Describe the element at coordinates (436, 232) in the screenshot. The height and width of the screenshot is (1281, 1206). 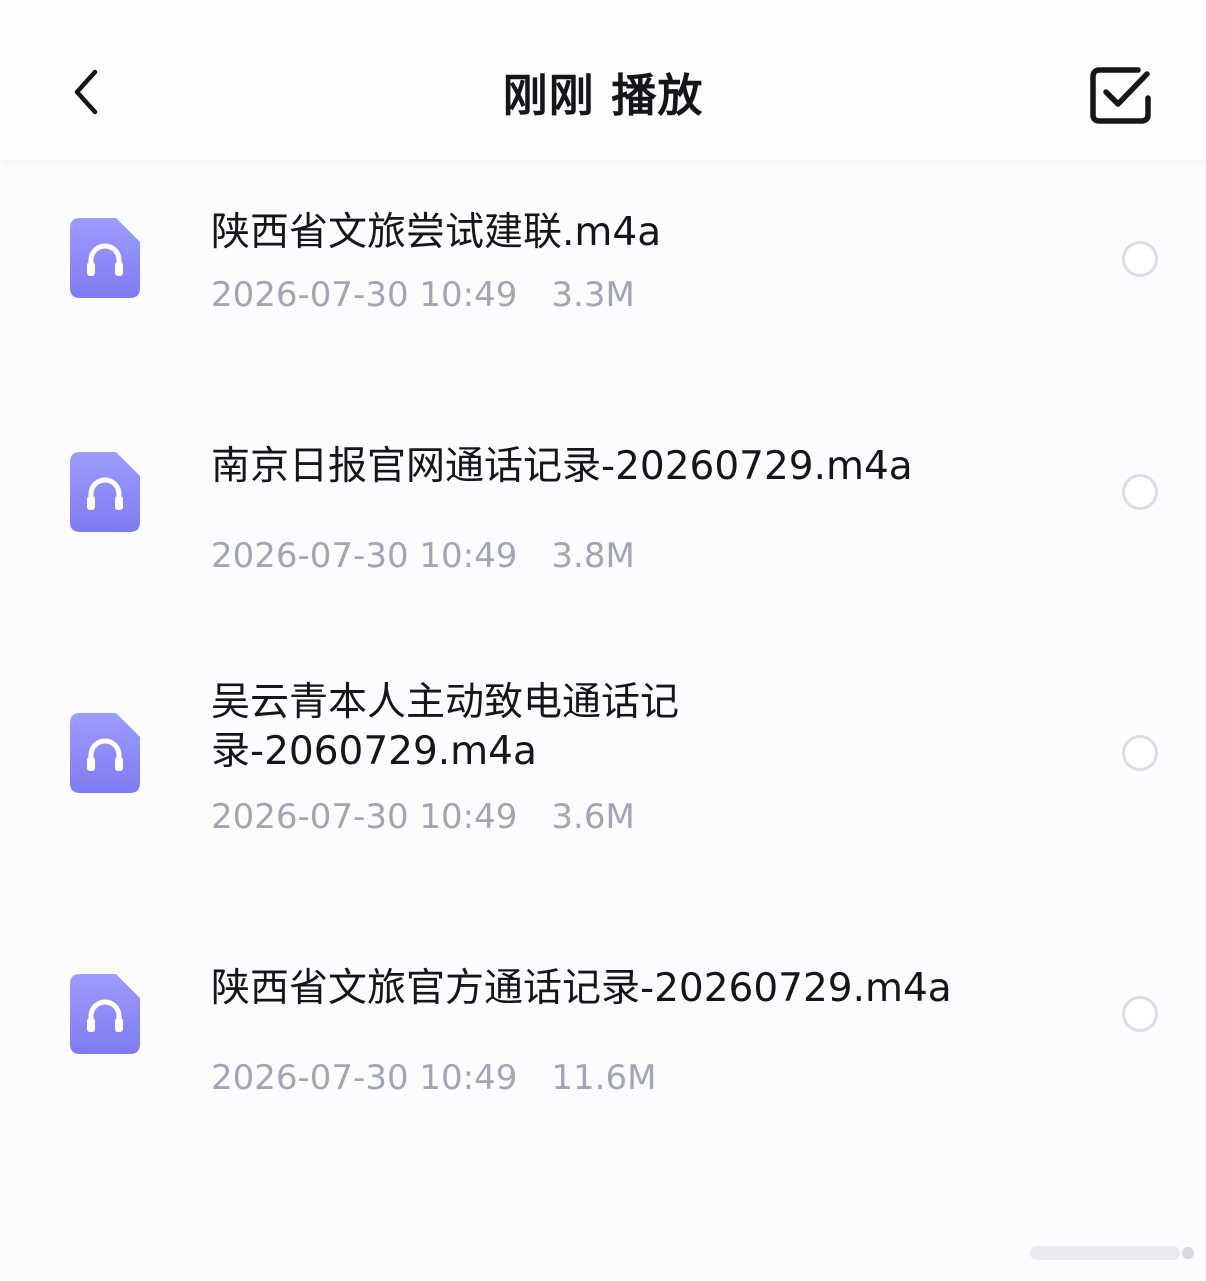
I see `file-name: 陕西省文旅尝试建联.m4a` at that location.